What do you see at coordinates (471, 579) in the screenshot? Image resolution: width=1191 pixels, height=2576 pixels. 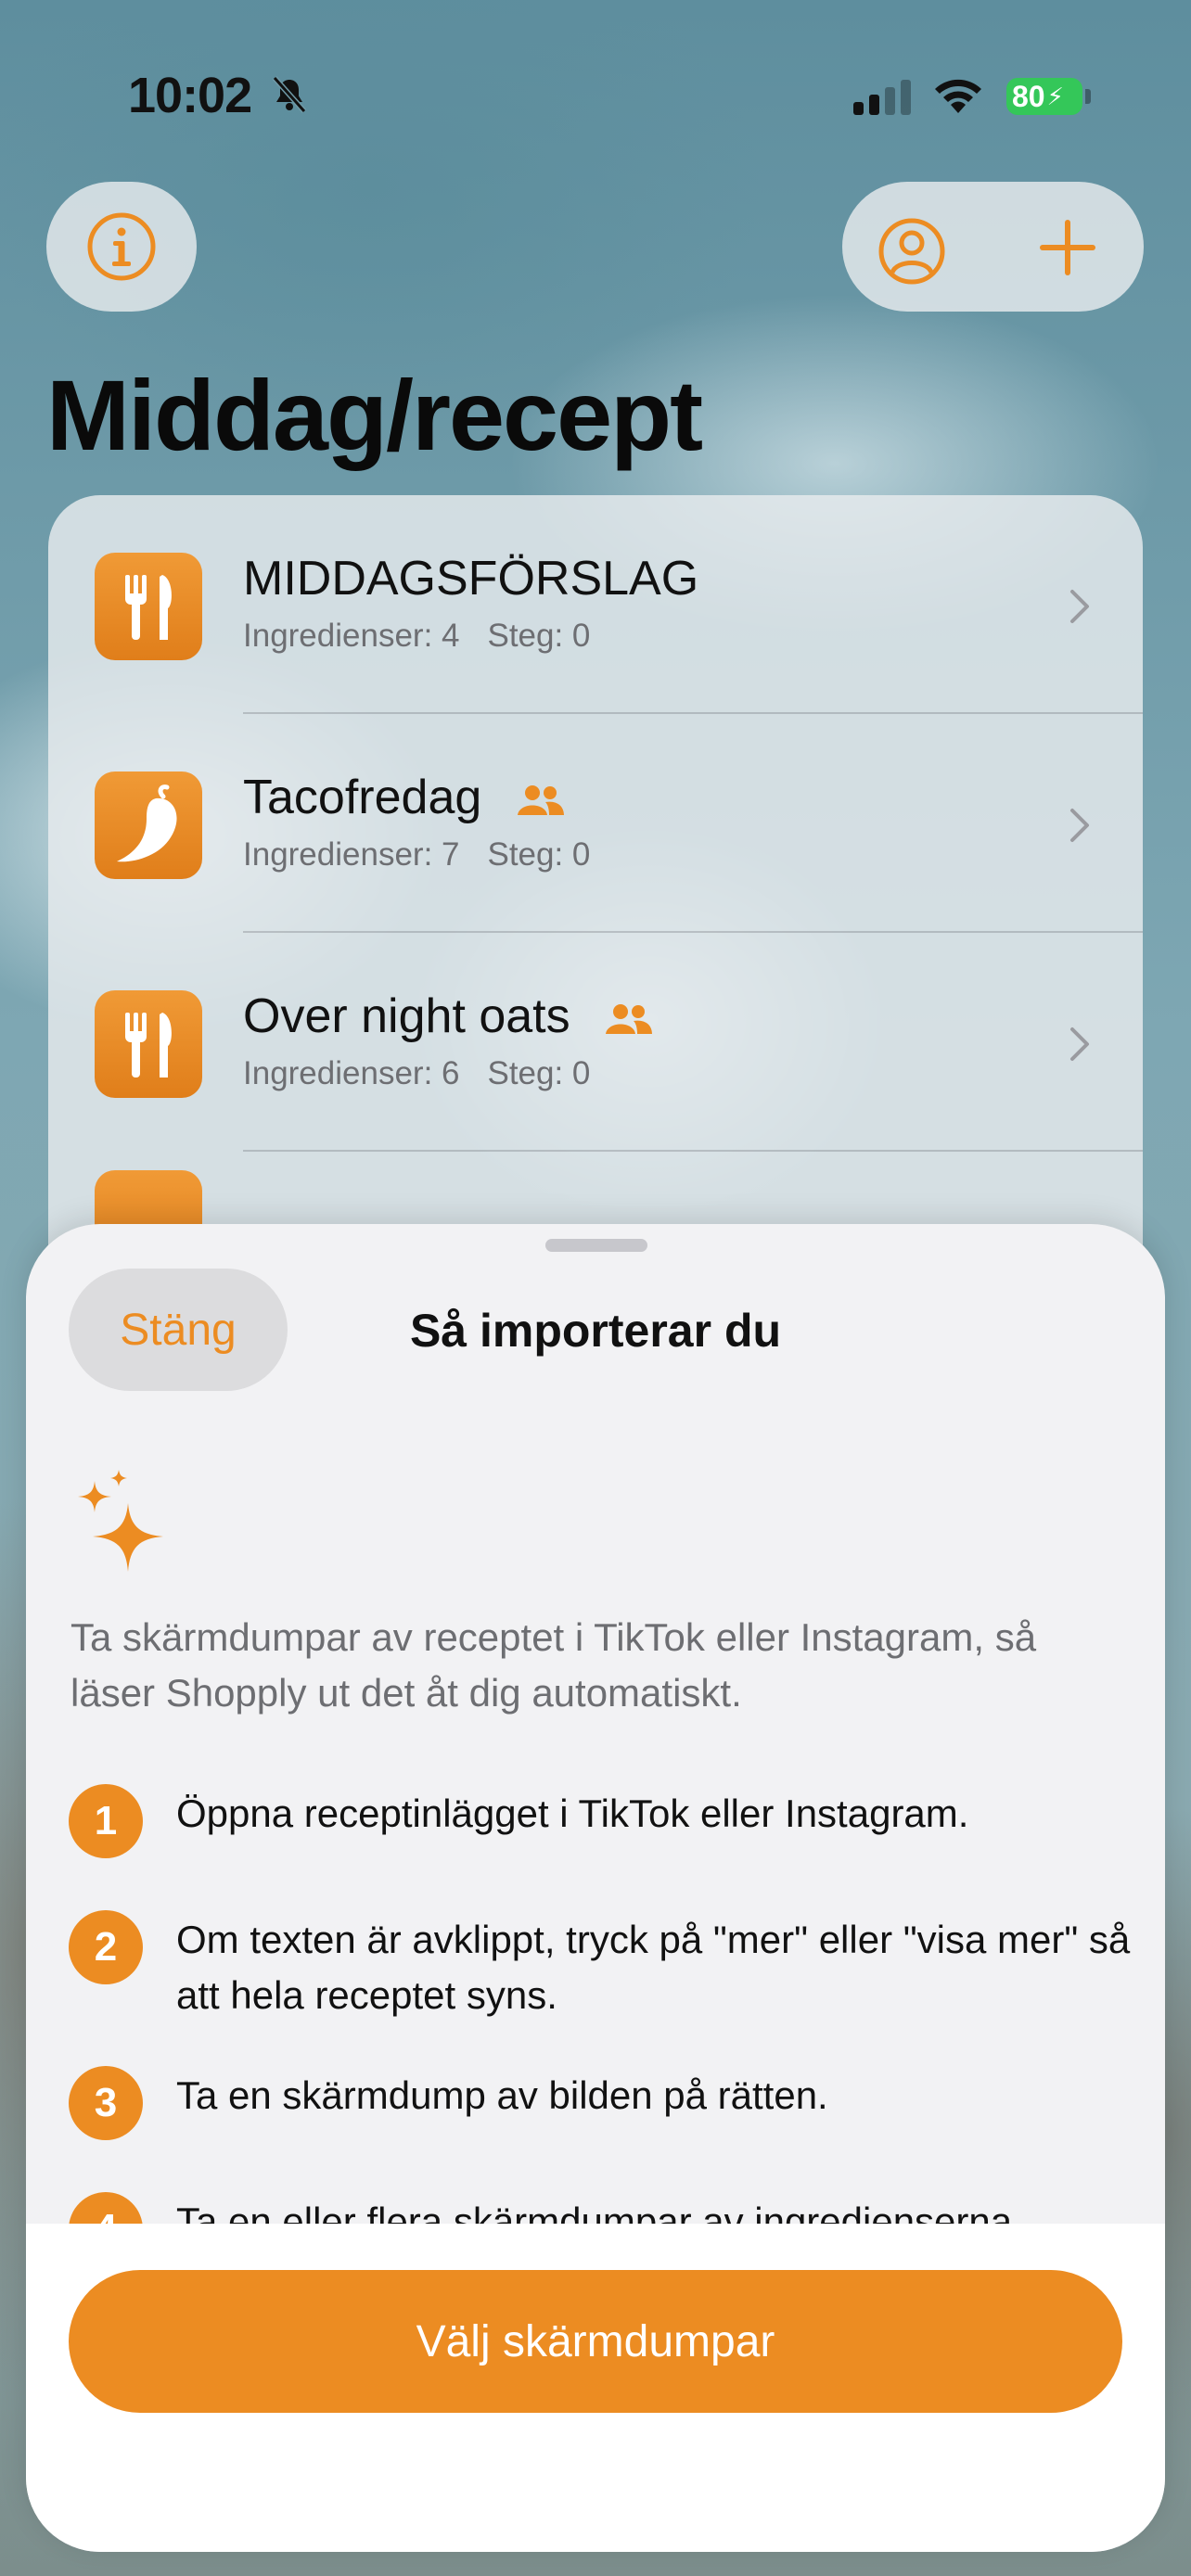 I see `recipe-title: MIDDAGSFÖRSLAG` at bounding box center [471, 579].